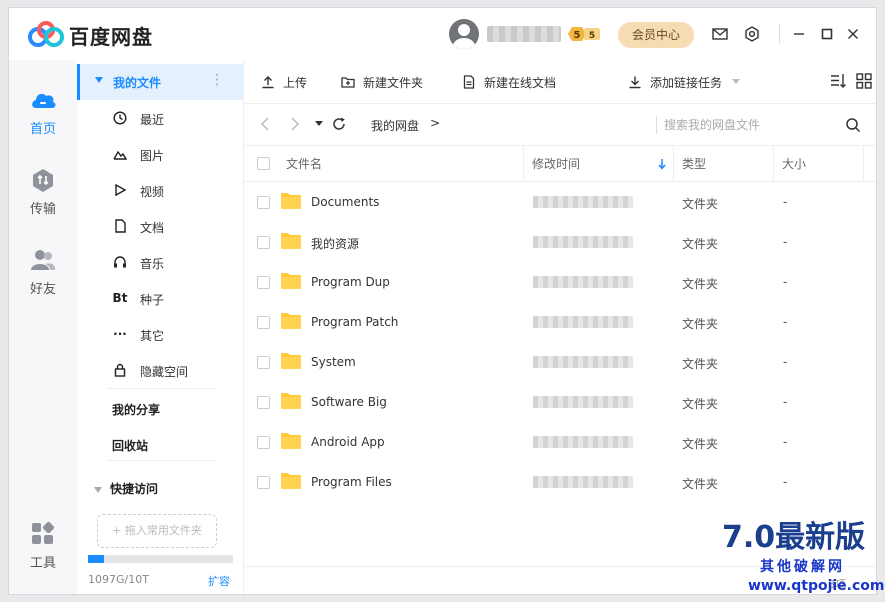  Describe the element at coordinates (864, 81) in the screenshot. I see `grid-view-icon` at that location.